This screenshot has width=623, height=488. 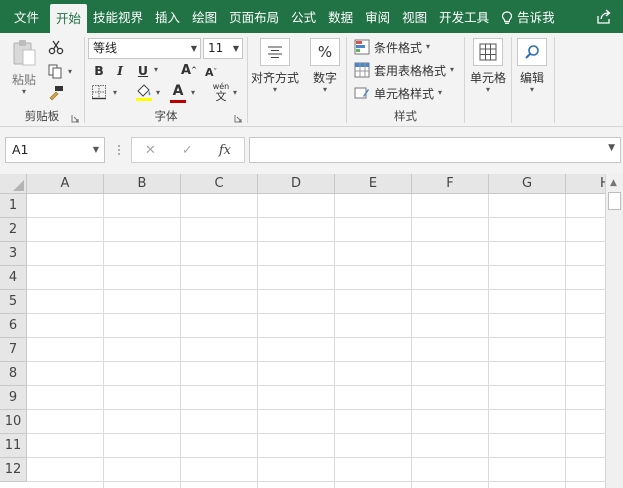 I want to click on tab-review: 审阅, so click(x=377, y=18).